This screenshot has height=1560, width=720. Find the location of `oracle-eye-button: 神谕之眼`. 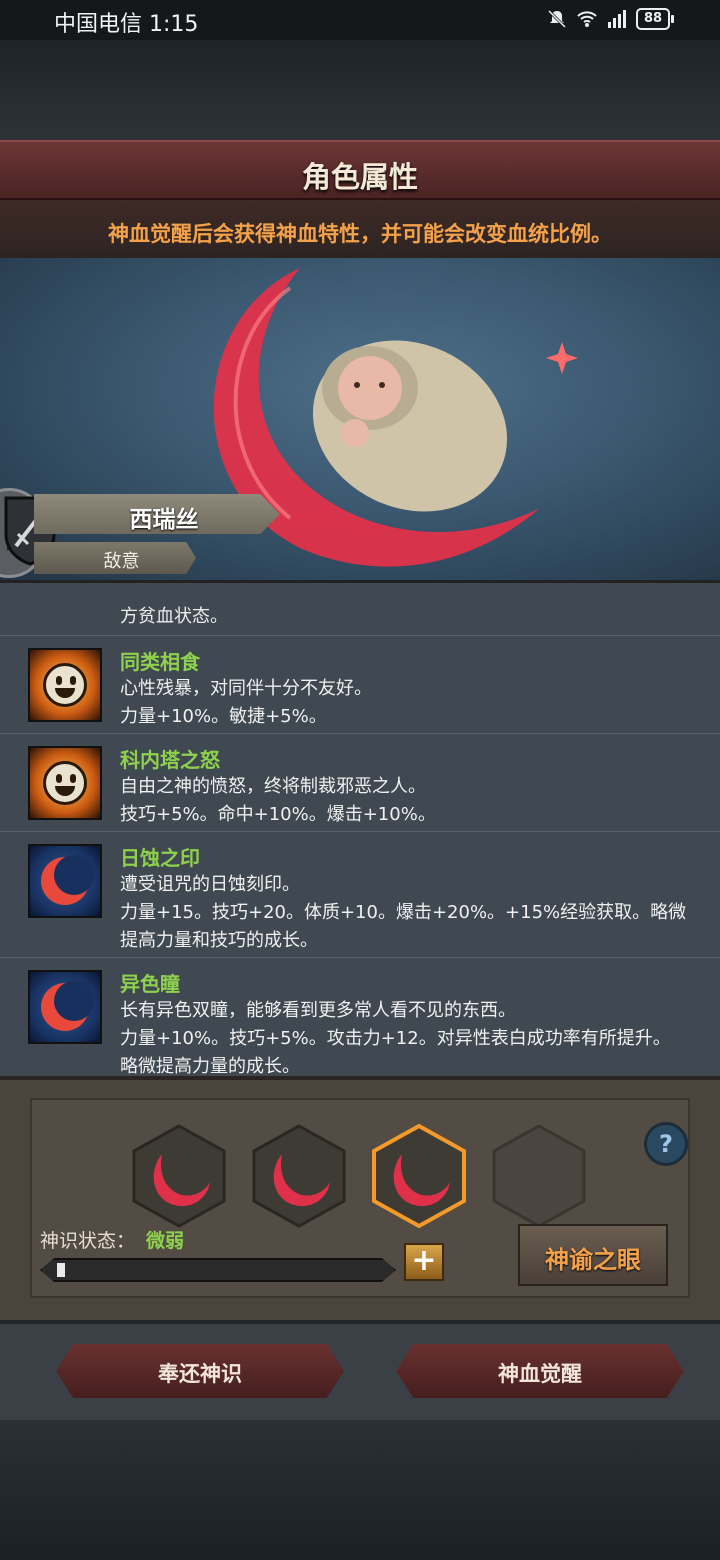

oracle-eye-button: 神谕之眼 is located at coordinates (593, 1255).